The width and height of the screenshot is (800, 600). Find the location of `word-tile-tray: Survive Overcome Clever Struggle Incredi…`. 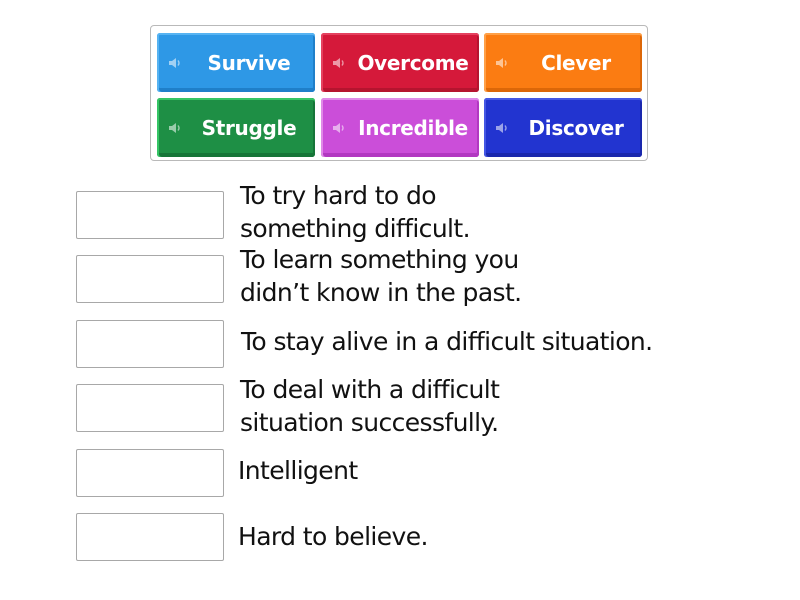

word-tile-tray: Survive Overcome Clever Struggle Incredi… is located at coordinates (399, 93).